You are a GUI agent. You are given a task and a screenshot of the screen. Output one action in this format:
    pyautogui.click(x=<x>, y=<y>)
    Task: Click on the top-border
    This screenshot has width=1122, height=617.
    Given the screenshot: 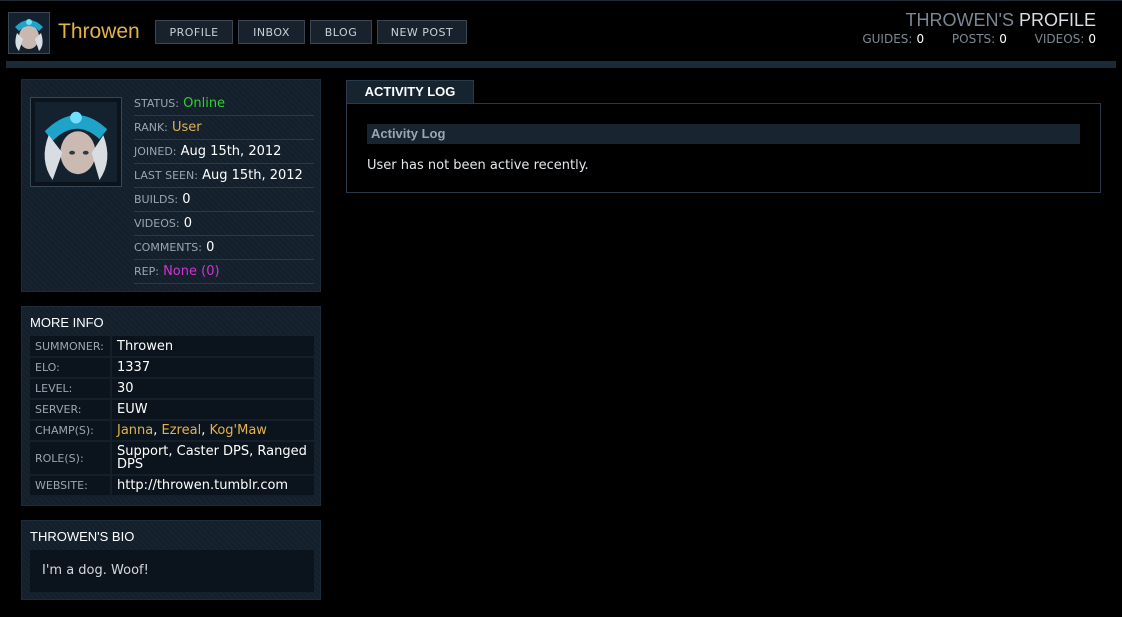 What is the action you would take?
    pyautogui.click(x=561, y=0)
    